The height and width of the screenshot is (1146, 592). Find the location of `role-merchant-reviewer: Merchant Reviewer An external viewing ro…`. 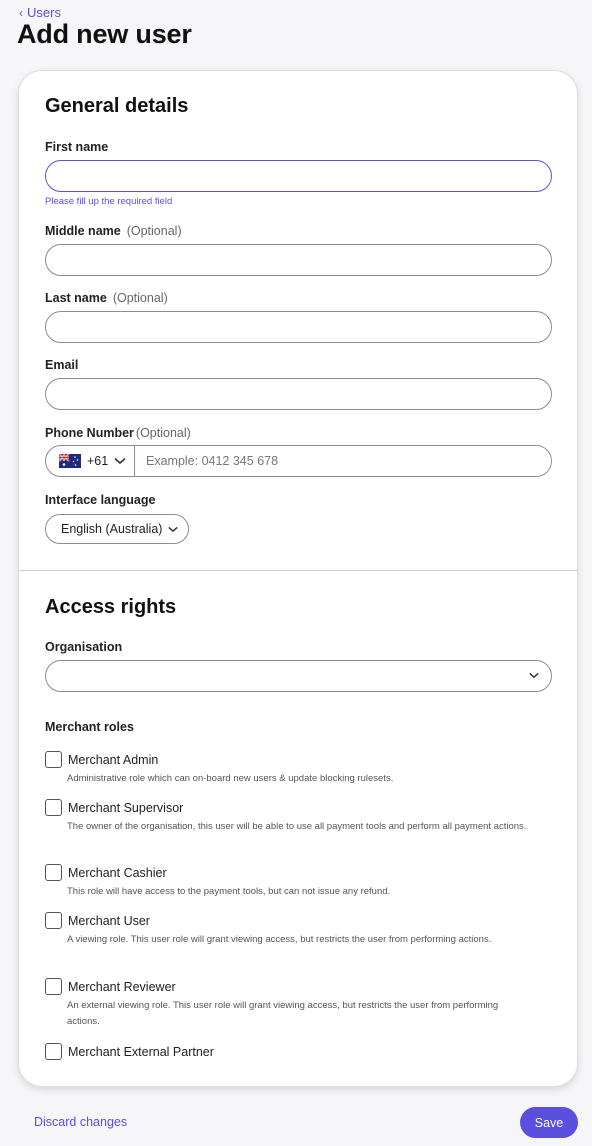

role-merchant-reviewer: Merchant Reviewer An external viewing ro… is located at coordinates (285, 1004).